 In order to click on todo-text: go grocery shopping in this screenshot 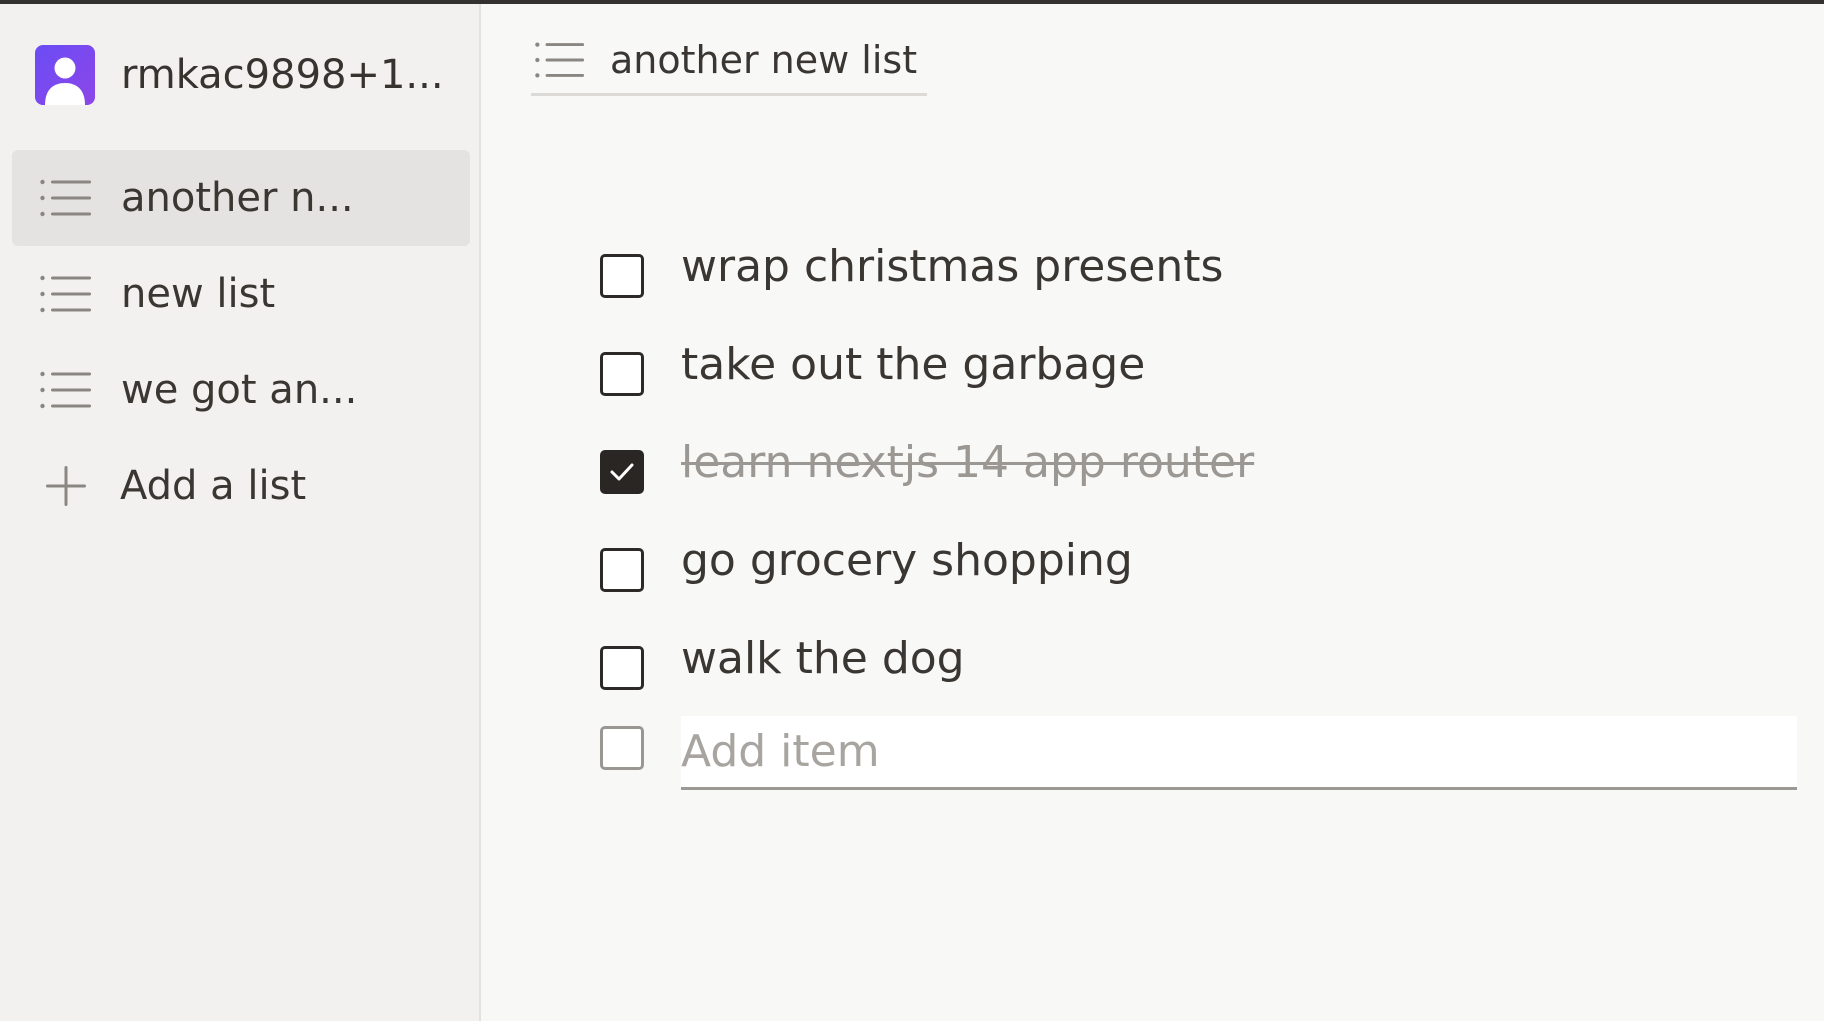, I will do `click(907, 561)`.